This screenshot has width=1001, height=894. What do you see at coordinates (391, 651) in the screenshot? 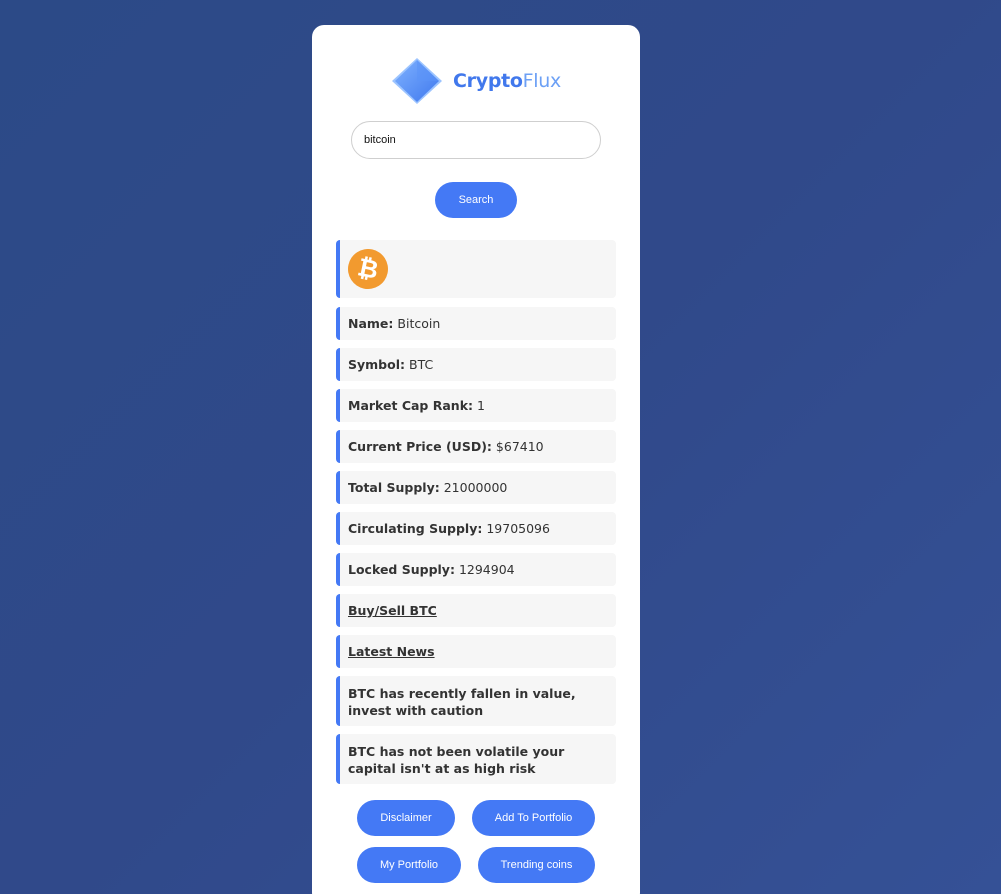
I see `latest-news-link: Latest News` at bounding box center [391, 651].